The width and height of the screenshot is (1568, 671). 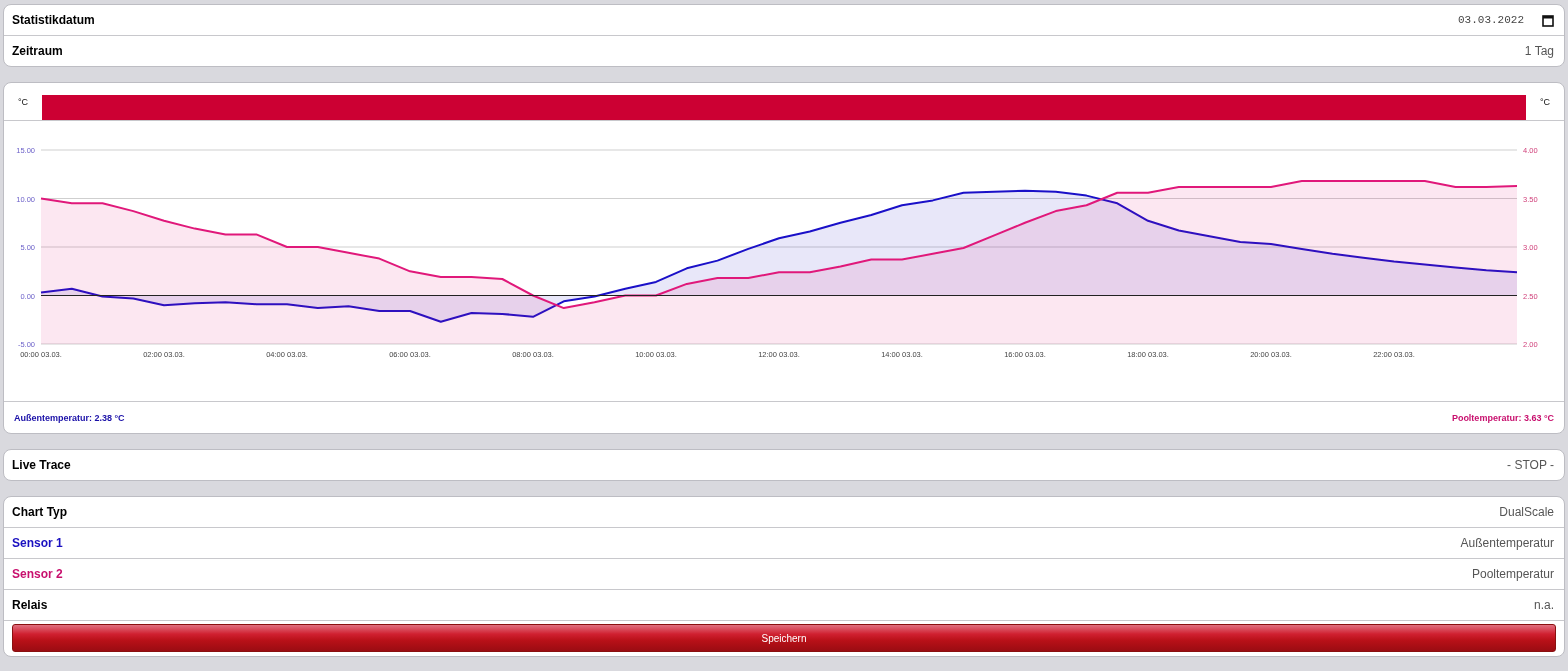 I want to click on row-label: Chart Typ, so click(x=40, y=512).